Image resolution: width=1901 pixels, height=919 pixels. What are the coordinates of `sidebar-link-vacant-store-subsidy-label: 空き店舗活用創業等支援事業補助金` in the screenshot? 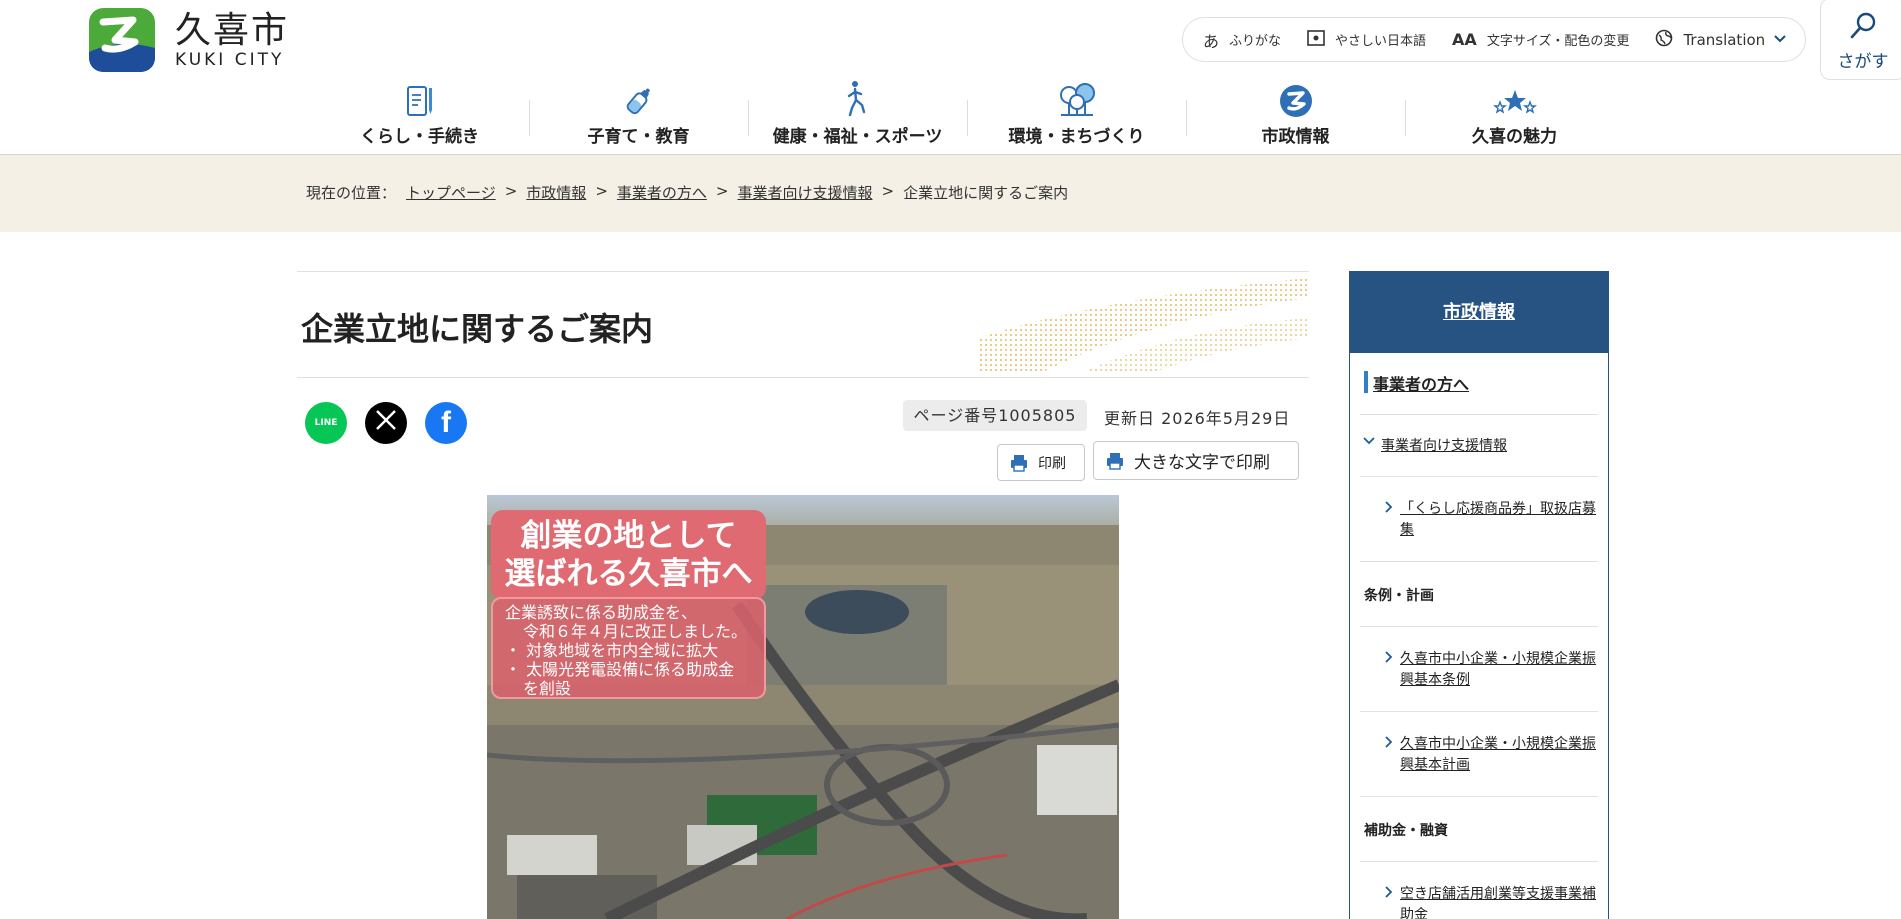 It's located at (1498, 902).